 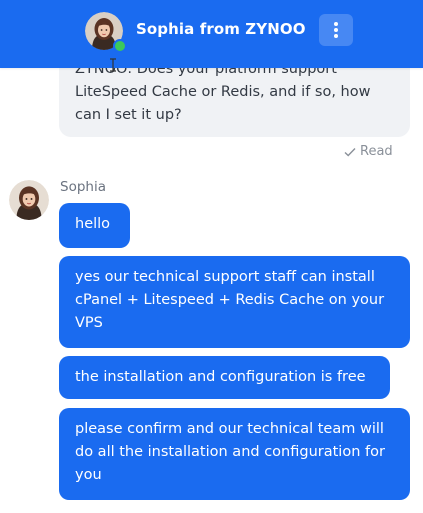 What do you see at coordinates (376, 151) in the screenshot?
I see `read-status-text: Read` at bounding box center [376, 151].